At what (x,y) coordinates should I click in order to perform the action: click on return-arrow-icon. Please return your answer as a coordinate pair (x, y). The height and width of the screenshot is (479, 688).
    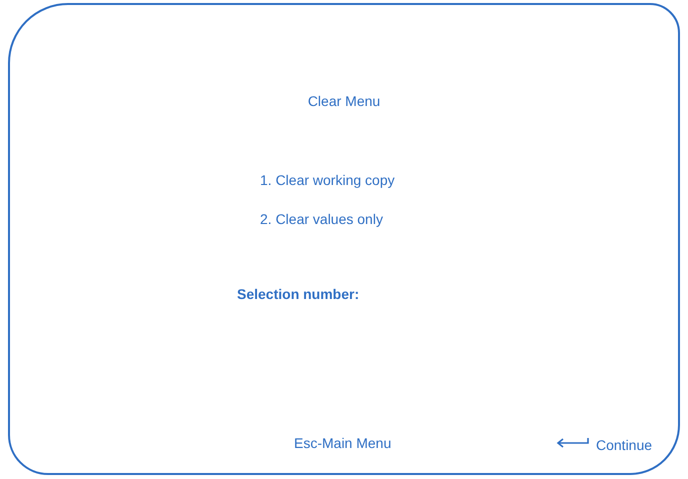
    Looking at the image, I should click on (573, 442).